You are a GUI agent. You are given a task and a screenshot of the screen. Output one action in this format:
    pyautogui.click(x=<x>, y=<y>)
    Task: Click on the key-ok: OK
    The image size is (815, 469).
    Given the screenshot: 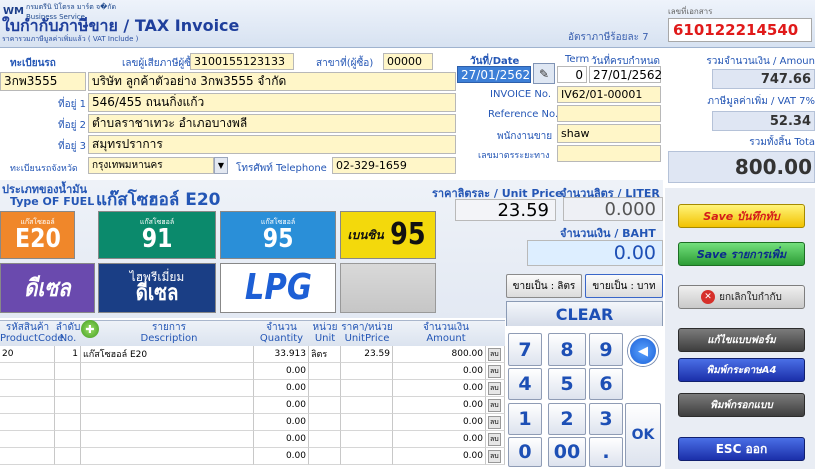 What is the action you would take?
    pyautogui.click(x=643, y=435)
    